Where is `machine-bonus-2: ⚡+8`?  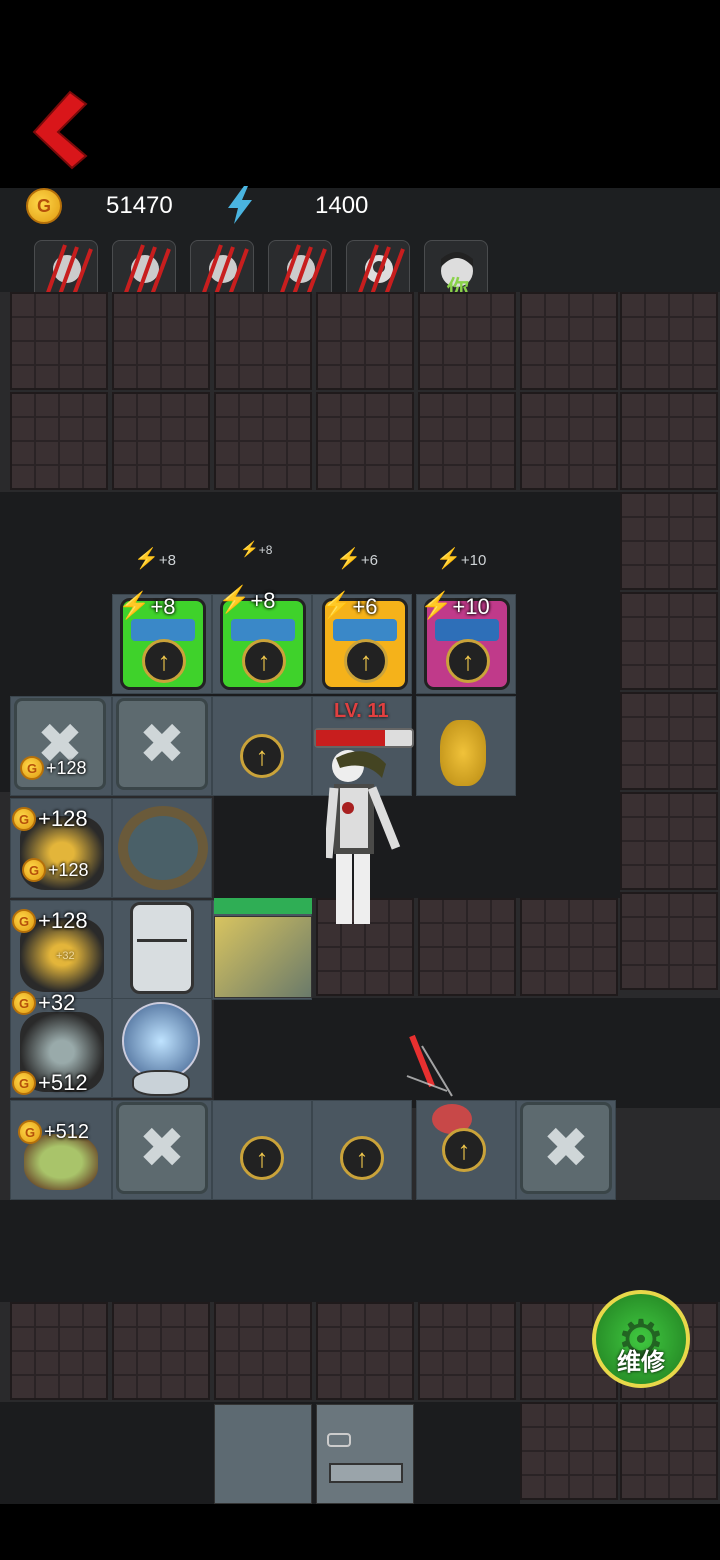
machine-bonus-2: ⚡+8 is located at coordinates (247, 599).